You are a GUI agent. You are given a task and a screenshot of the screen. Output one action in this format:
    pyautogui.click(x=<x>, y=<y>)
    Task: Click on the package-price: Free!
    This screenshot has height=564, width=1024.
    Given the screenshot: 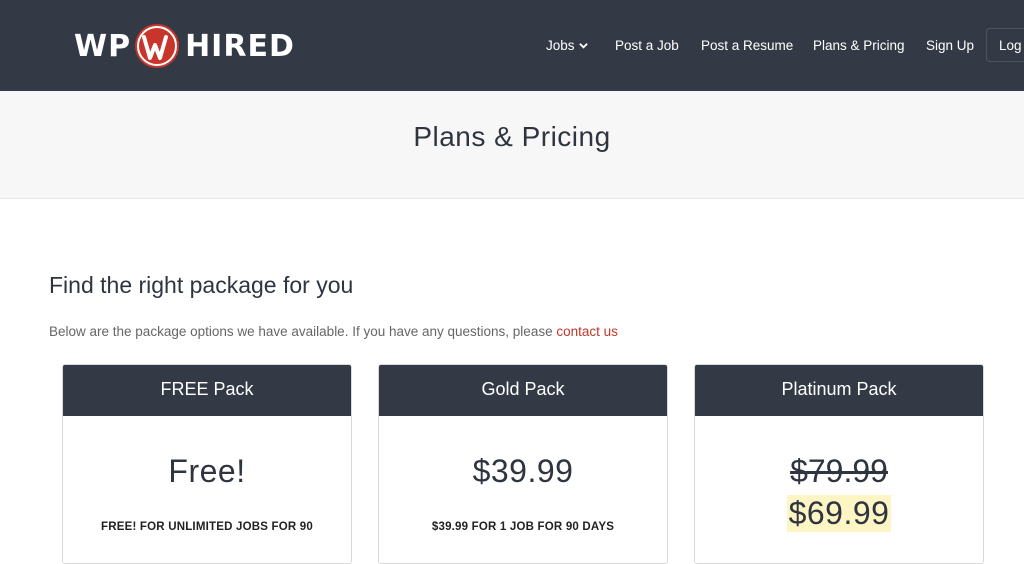 What is the action you would take?
    pyautogui.click(x=207, y=471)
    